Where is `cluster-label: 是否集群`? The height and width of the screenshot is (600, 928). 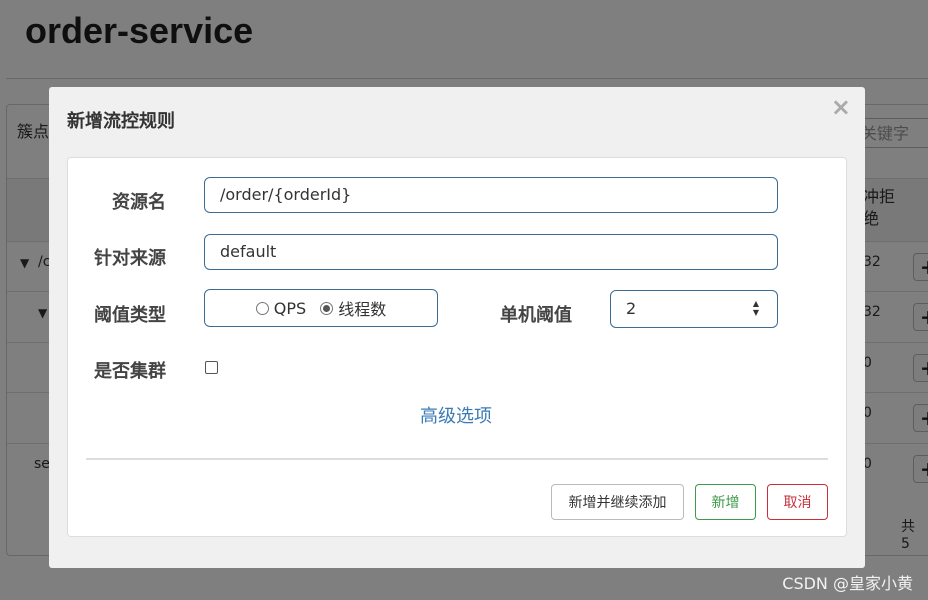
cluster-label: 是否集群 is located at coordinates (130, 371).